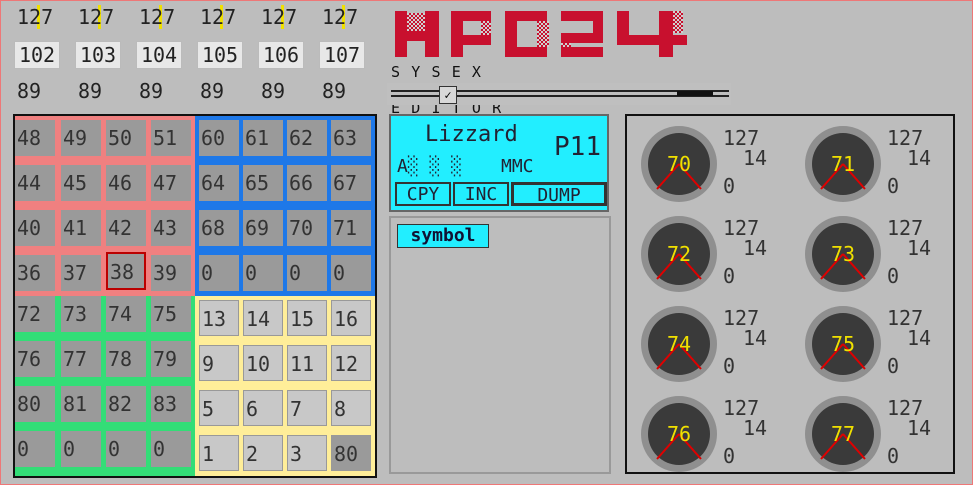 This screenshot has height=485, width=973. Describe the element at coordinates (126, 359) in the screenshot. I see `pad: 78` at that location.